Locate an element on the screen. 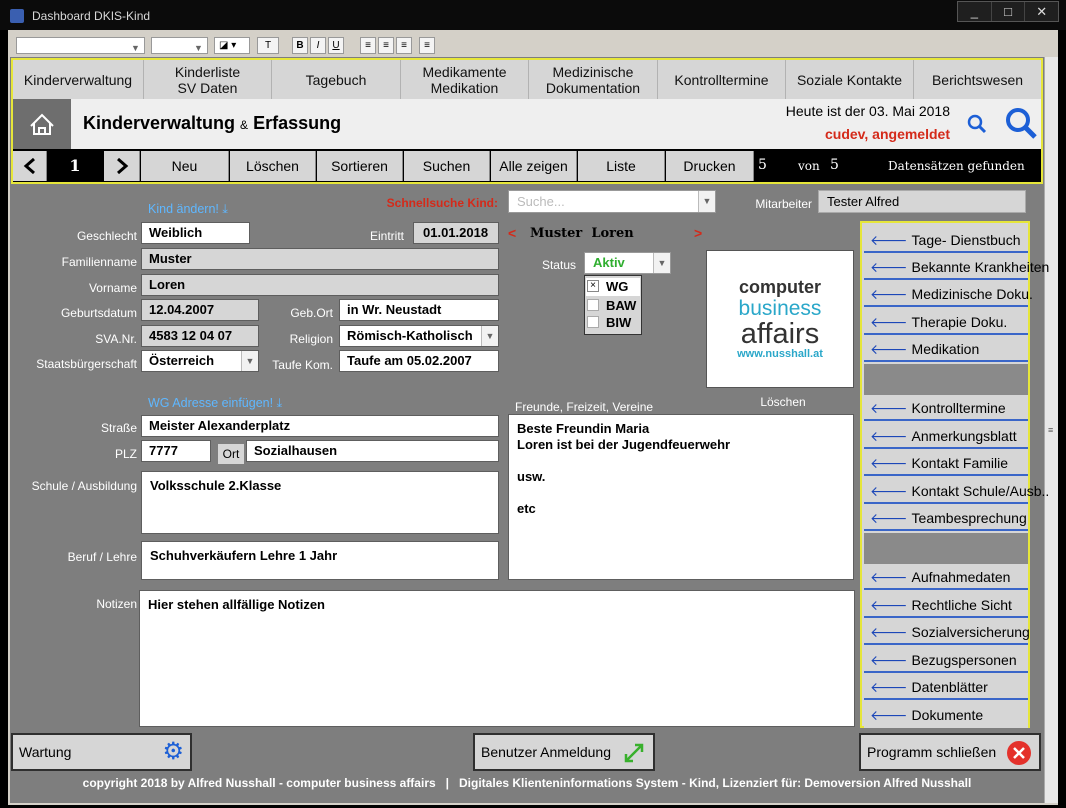 This screenshot has width=1066, height=808. schnellsuche-label: Schnellsuche Kind: is located at coordinates (442, 203).